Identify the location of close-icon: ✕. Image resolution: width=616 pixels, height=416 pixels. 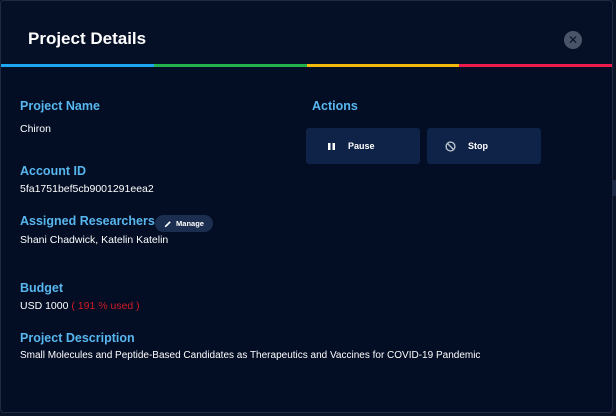
(573, 40).